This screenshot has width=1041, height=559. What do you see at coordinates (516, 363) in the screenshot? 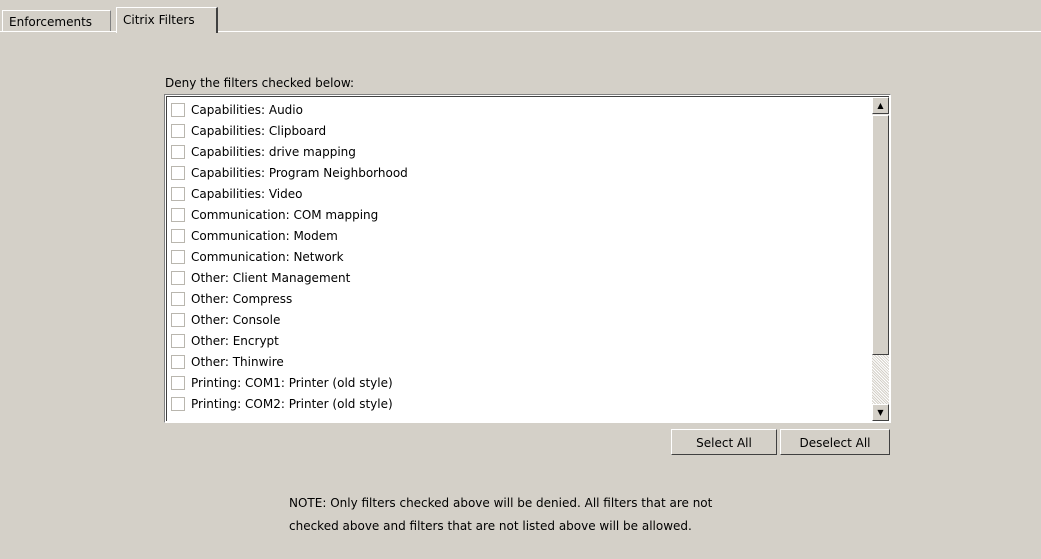
I see `list-item: Other: Thinwire` at bounding box center [516, 363].